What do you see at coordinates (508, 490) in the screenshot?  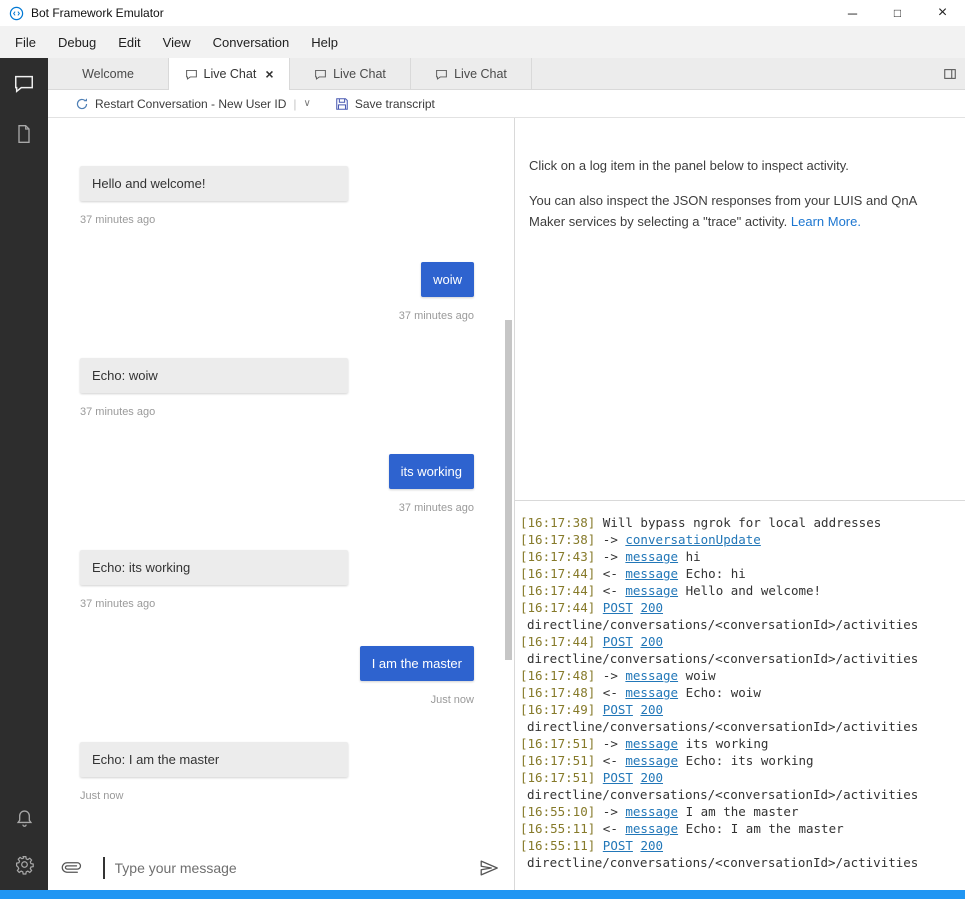 I see `chat-scrollbar-thumb` at bounding box center [508, 490].